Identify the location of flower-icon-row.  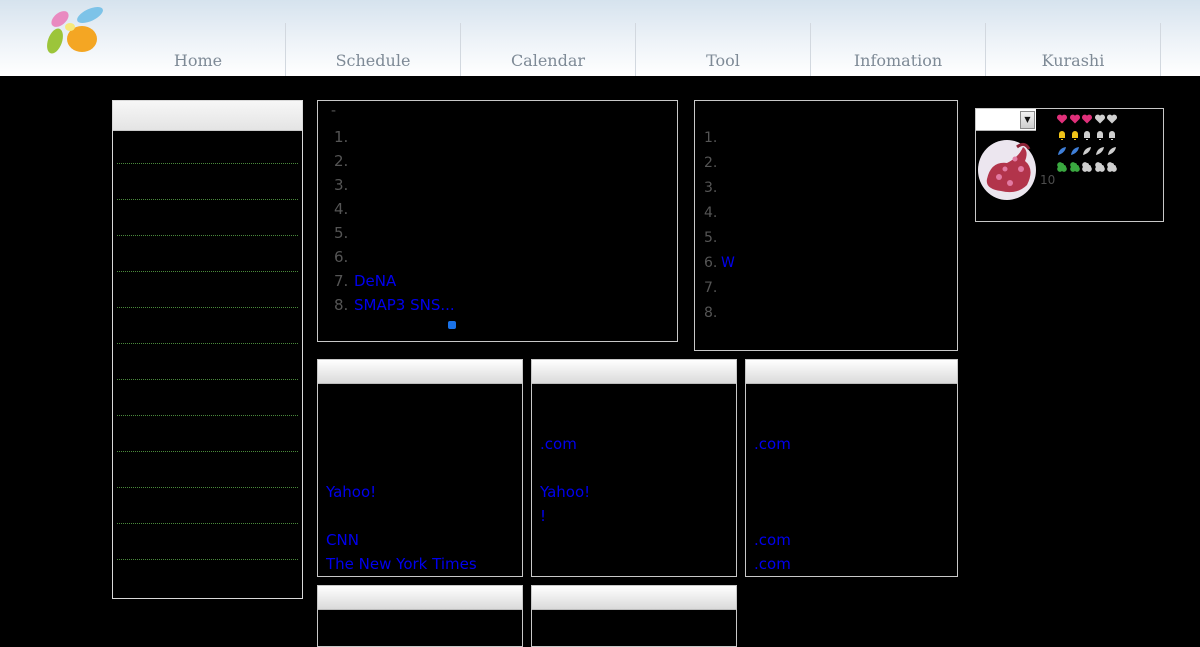
(1087, 167).